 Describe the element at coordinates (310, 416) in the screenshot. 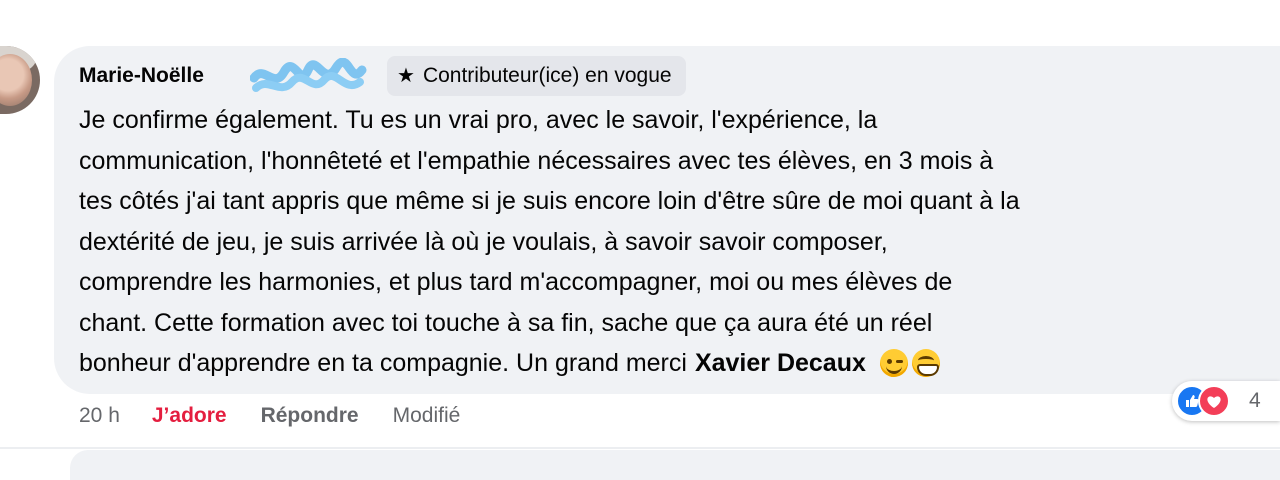

I see `reply-button: Répondre` at that location.